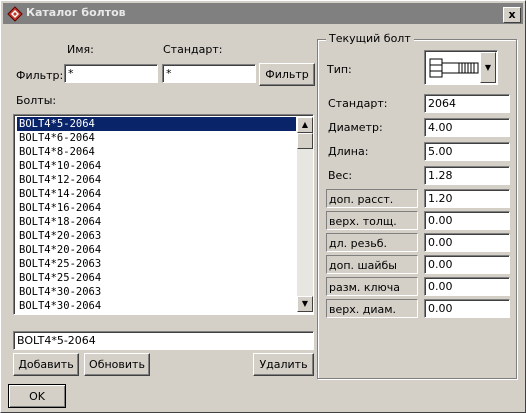  What do you see at coordinates (163, 340) in the screenshot?
I see `bolt-name-input: BOLT4*5-2064` at bounding box center [163, 340].